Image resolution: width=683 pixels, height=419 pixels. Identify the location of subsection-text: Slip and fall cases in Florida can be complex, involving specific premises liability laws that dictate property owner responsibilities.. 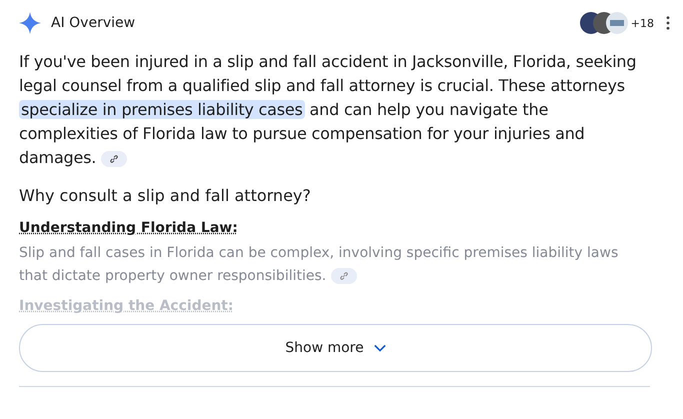
(319, 265).